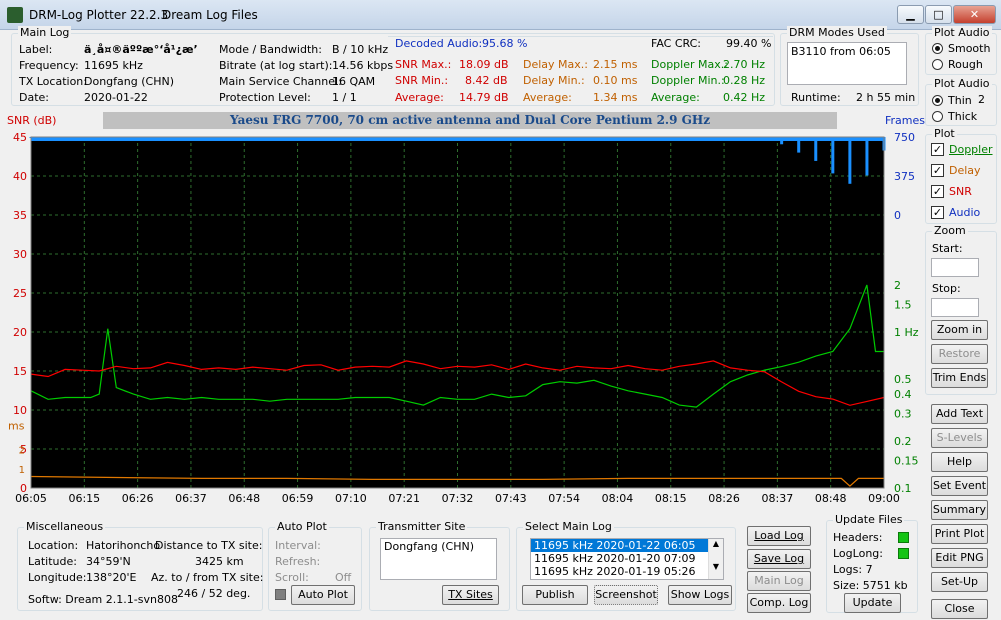 This screenshot has width=1001, height=620. Describe the element at coordinates (886, 97) in the screenshot. I see `runtime-value: 2 h 55 min` at that location.